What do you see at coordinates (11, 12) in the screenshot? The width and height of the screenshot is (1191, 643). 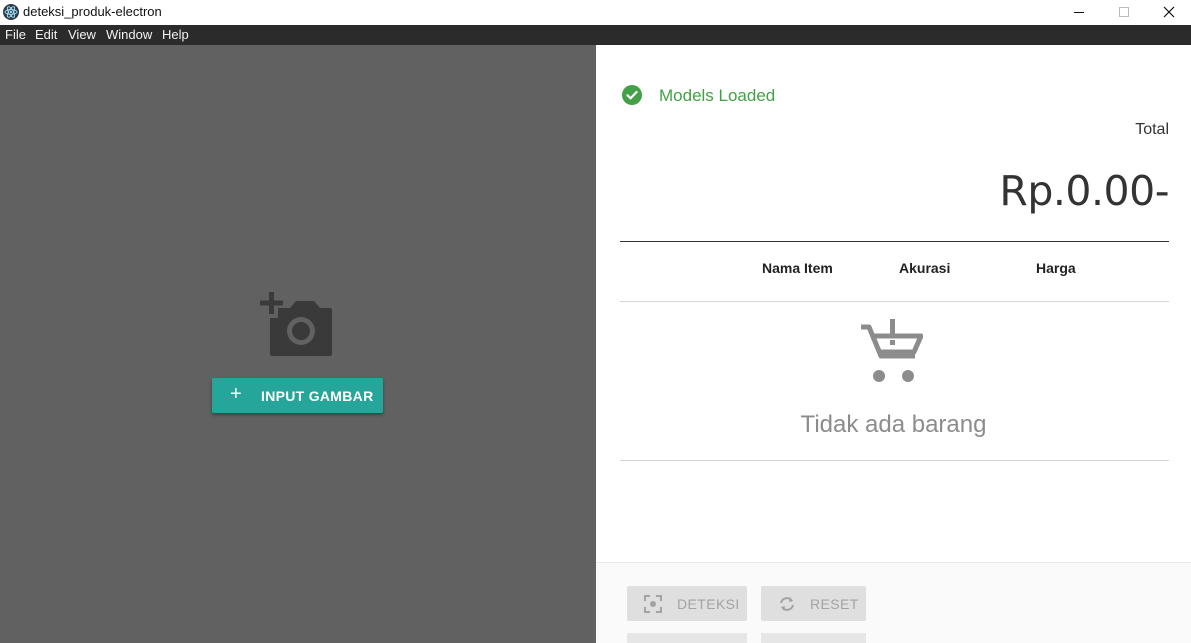 I see `electron-app-icon` at bounding box center [11, 12].